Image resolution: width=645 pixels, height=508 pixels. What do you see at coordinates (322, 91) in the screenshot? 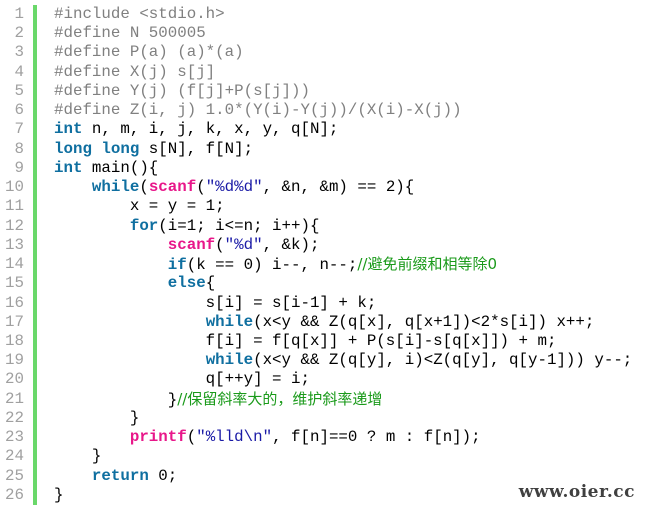
I see `code-line: 5 #define Y(j) (f[j]+P(s[j]))` at bounding box center [322, 91].